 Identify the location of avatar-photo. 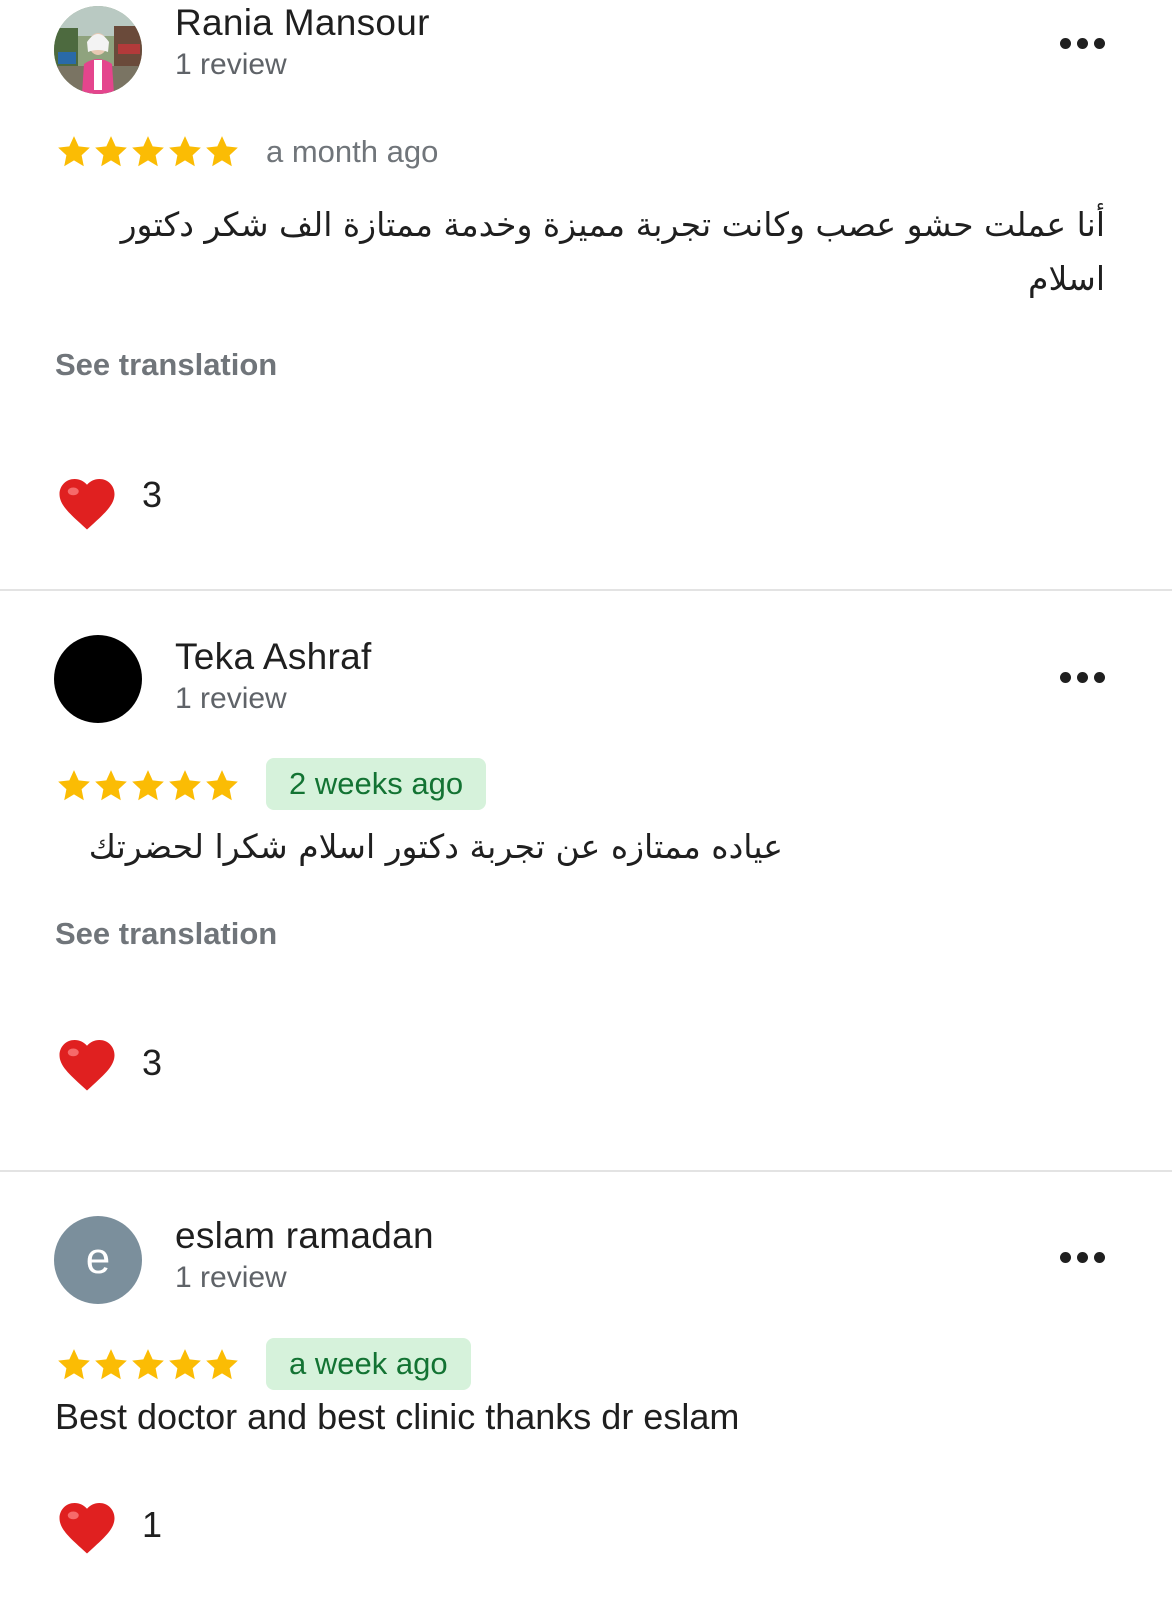
(98, 50).